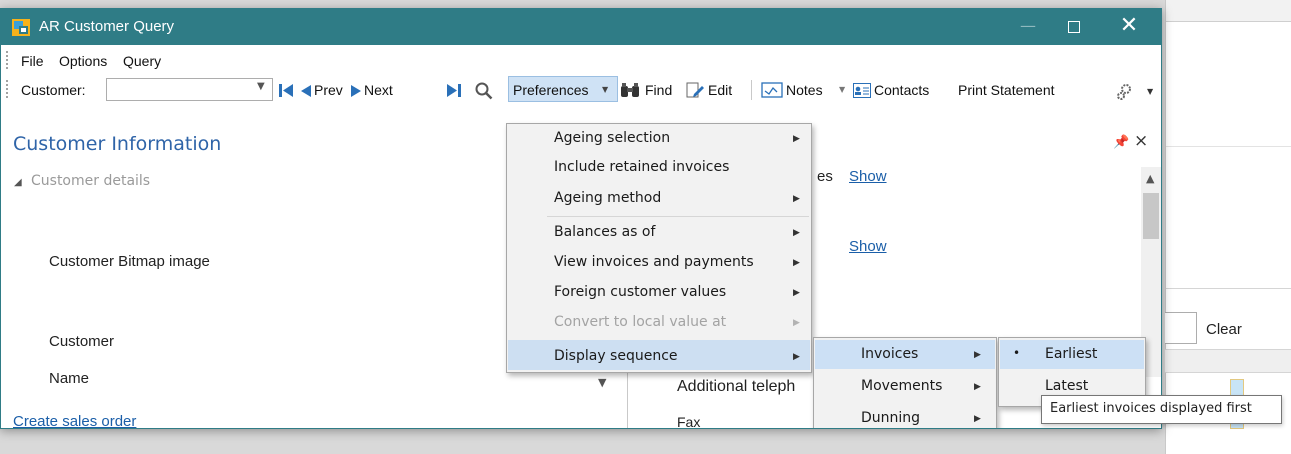 Image resolution: width=1291 pixels, height=454 pixels. Describe the element at coordinates (581, 27) in the screenshot. I see `title-bar: AR Customer Query — ✕` at that location.